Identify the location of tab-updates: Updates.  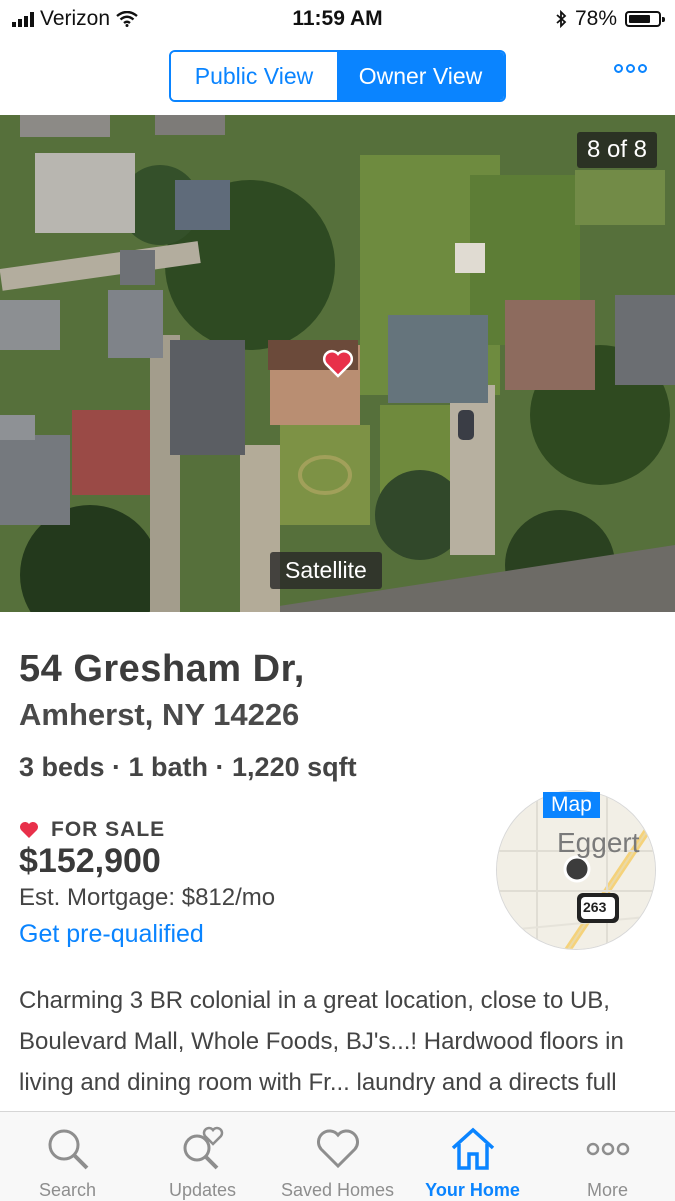
(202, 1156).